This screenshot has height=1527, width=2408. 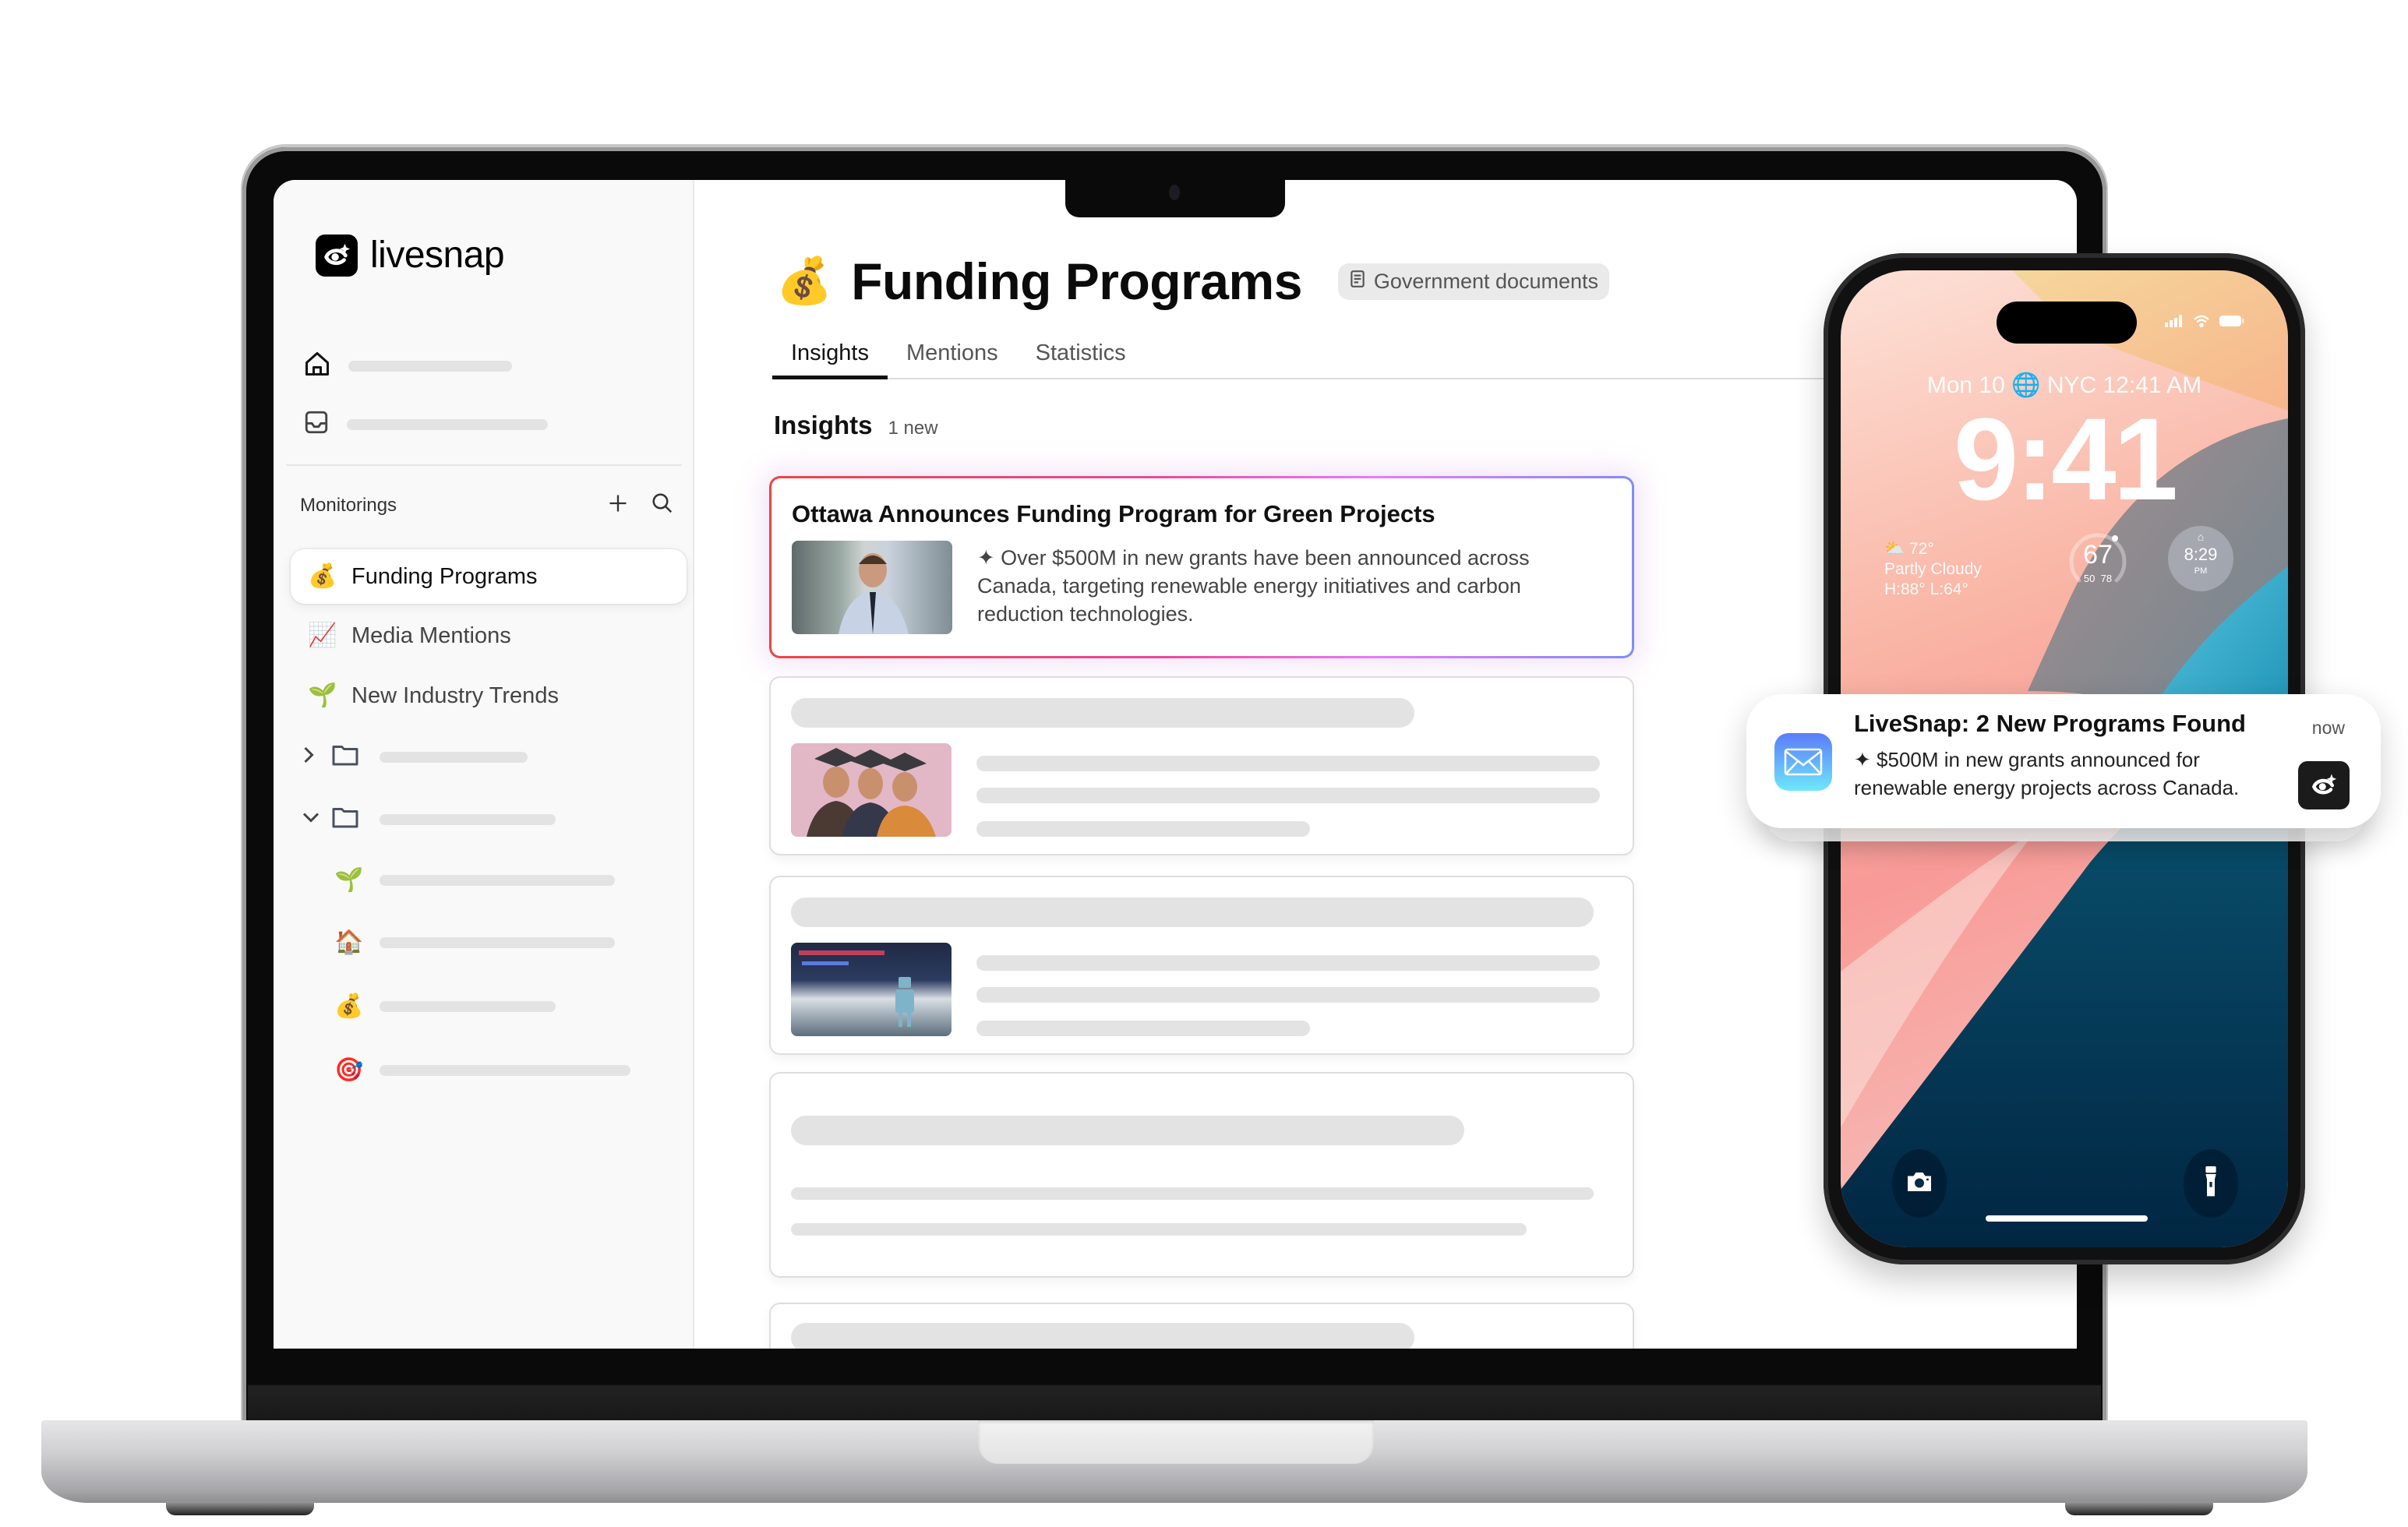 I want to click on tab-insights: Insights, so click(x=830, y=357).